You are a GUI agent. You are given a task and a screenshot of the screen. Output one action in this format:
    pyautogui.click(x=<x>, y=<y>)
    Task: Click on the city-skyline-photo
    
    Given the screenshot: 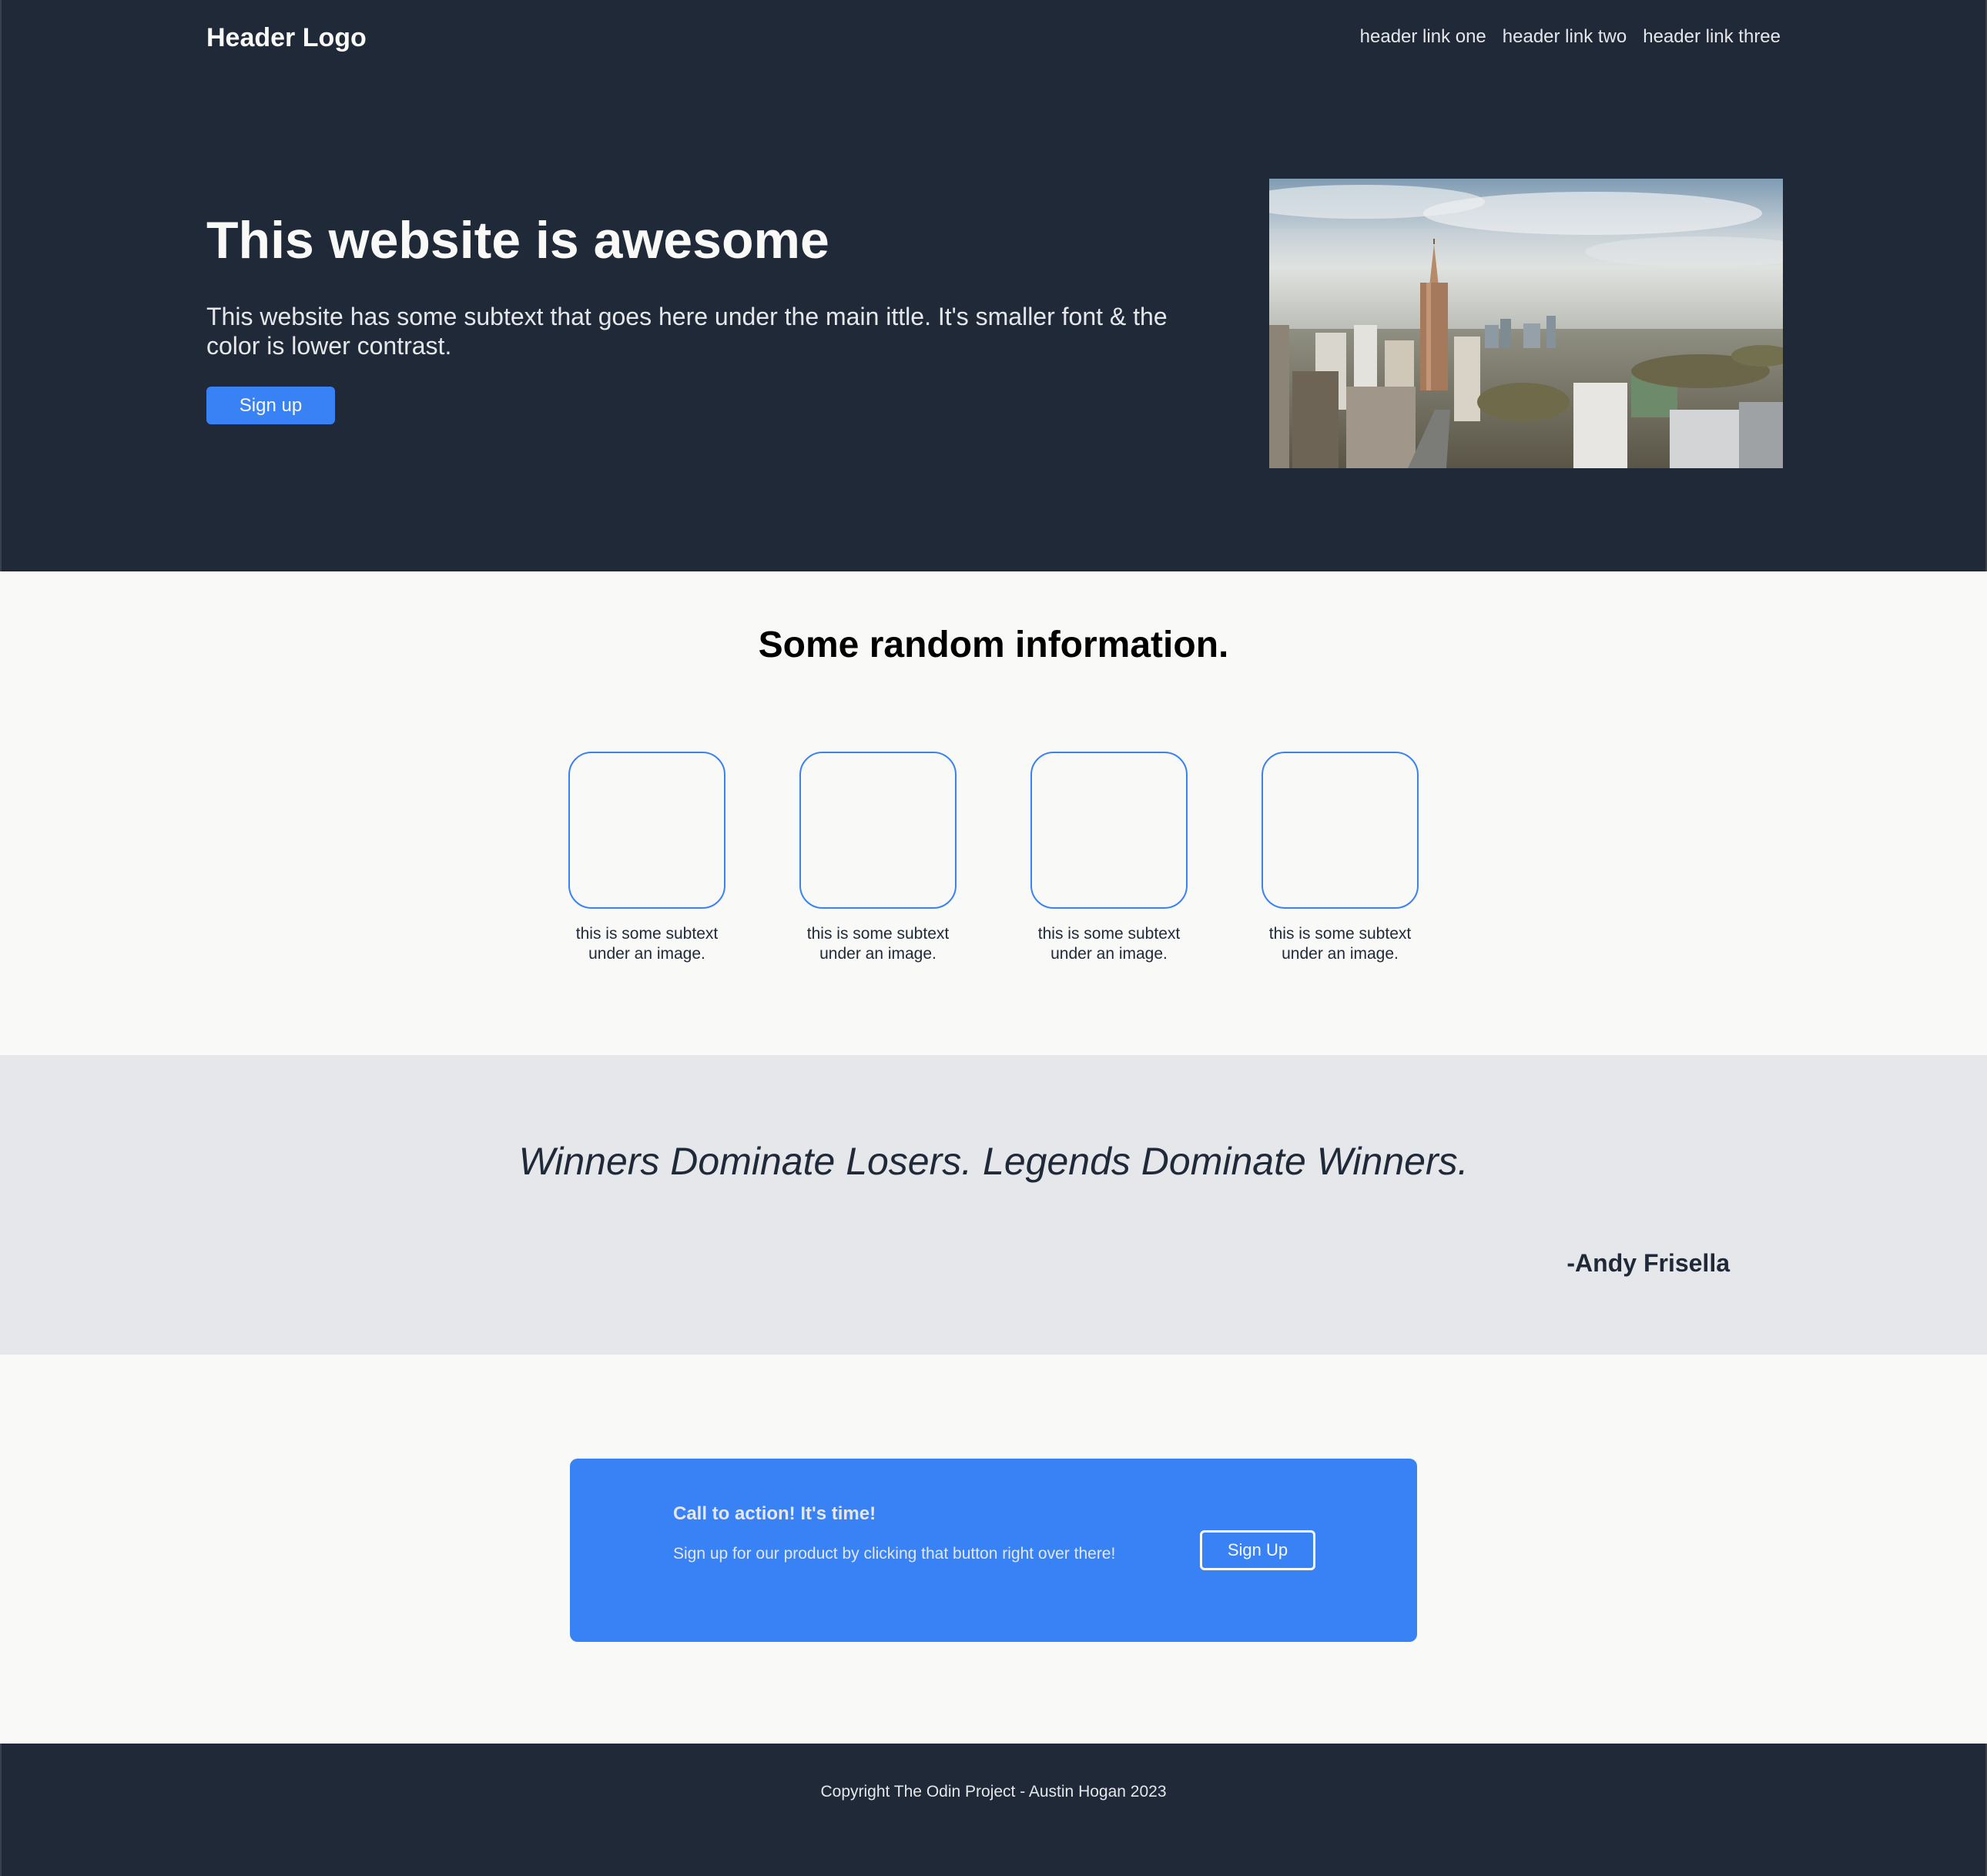 What is the action you would take?
    pyautogui.click(x=1526, y=323)
    